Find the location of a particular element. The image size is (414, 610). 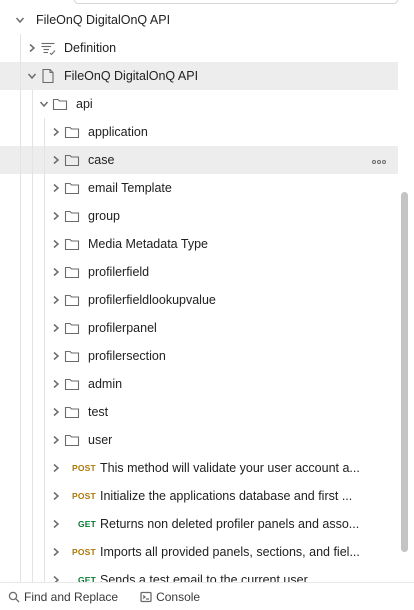

folder-item: Media Metadata Type is located at coordinates (199, 244).